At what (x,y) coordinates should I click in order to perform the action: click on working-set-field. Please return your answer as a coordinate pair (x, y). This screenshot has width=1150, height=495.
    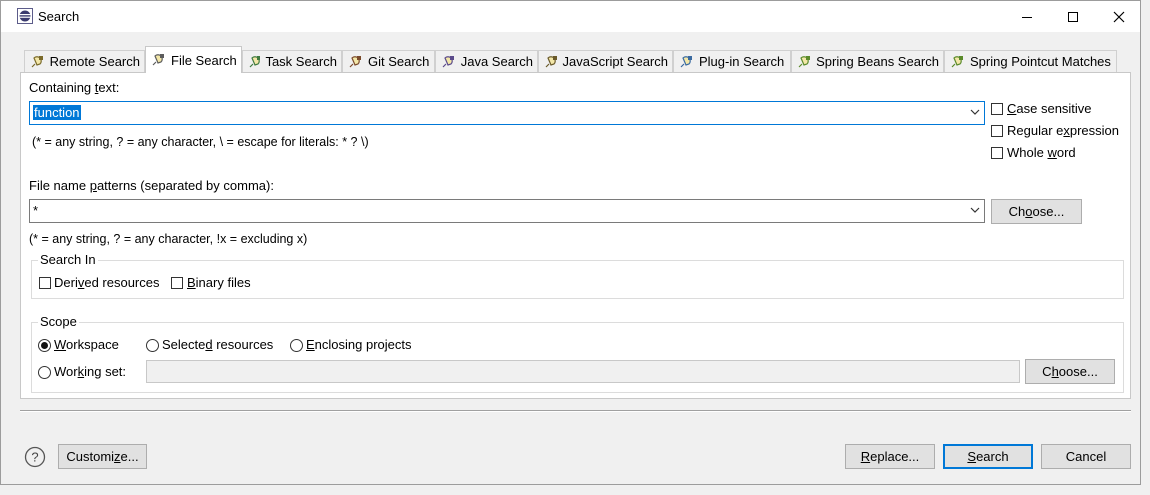
    Looking at the image, I should click on (583, 371).